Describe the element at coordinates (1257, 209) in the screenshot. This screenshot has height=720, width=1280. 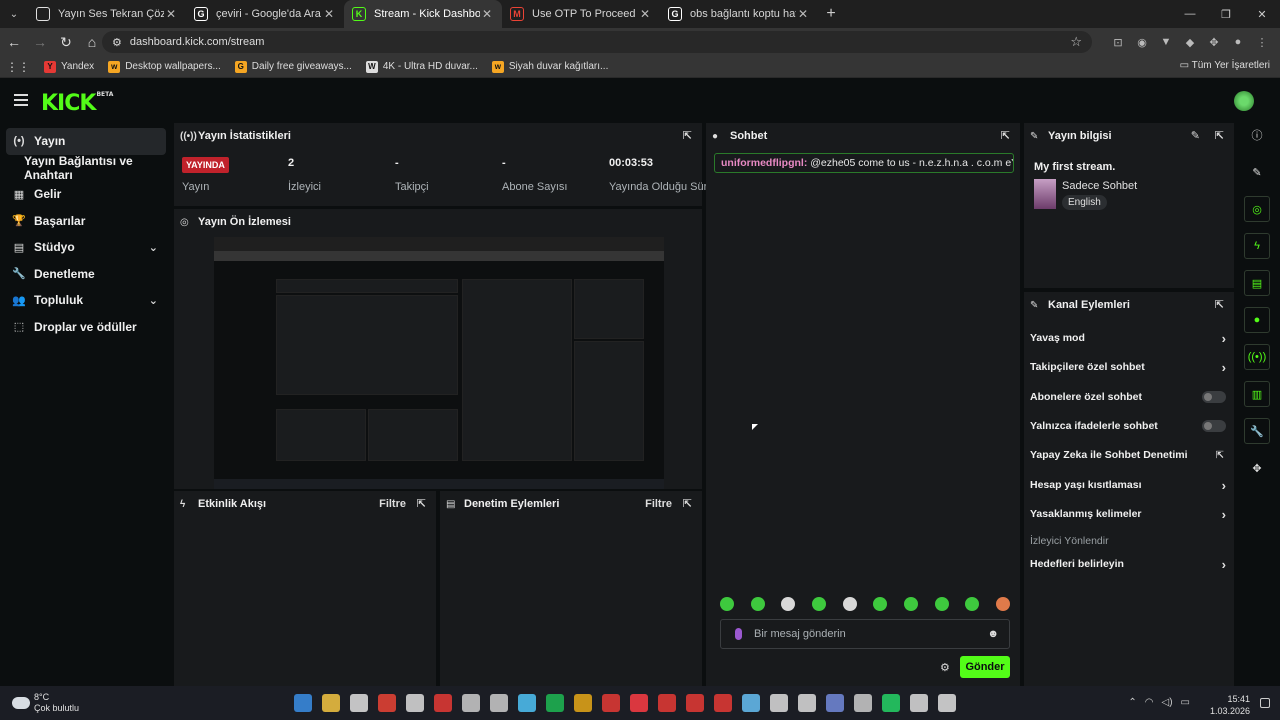
I see `preview-toggle-icon: ◎` at that location.